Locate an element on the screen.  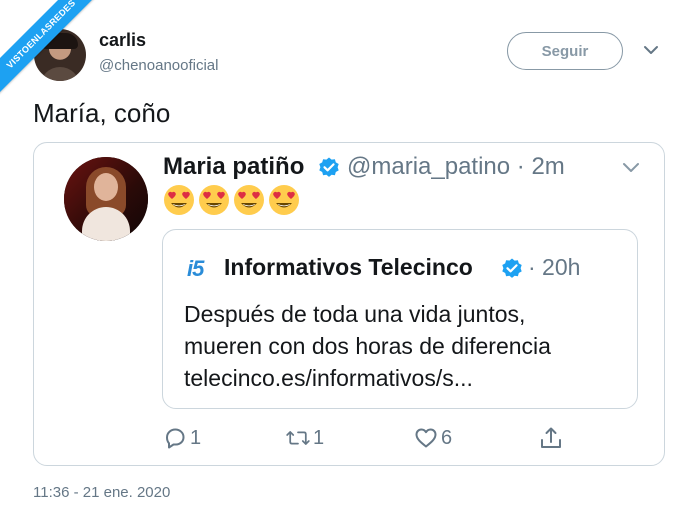
inner-time: · 20h is located at coordinates (554, 267).